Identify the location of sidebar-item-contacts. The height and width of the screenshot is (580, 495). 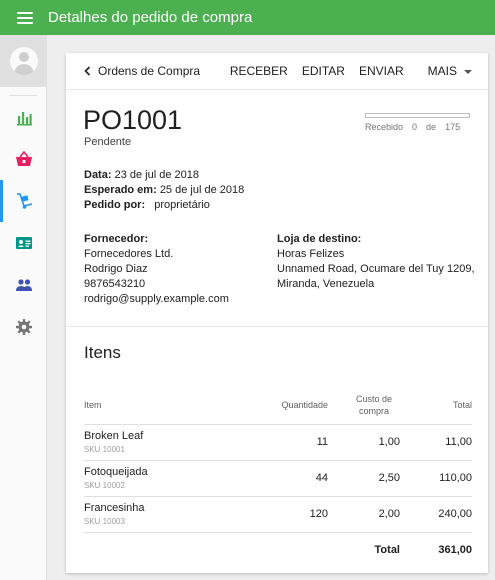
(23, 243).